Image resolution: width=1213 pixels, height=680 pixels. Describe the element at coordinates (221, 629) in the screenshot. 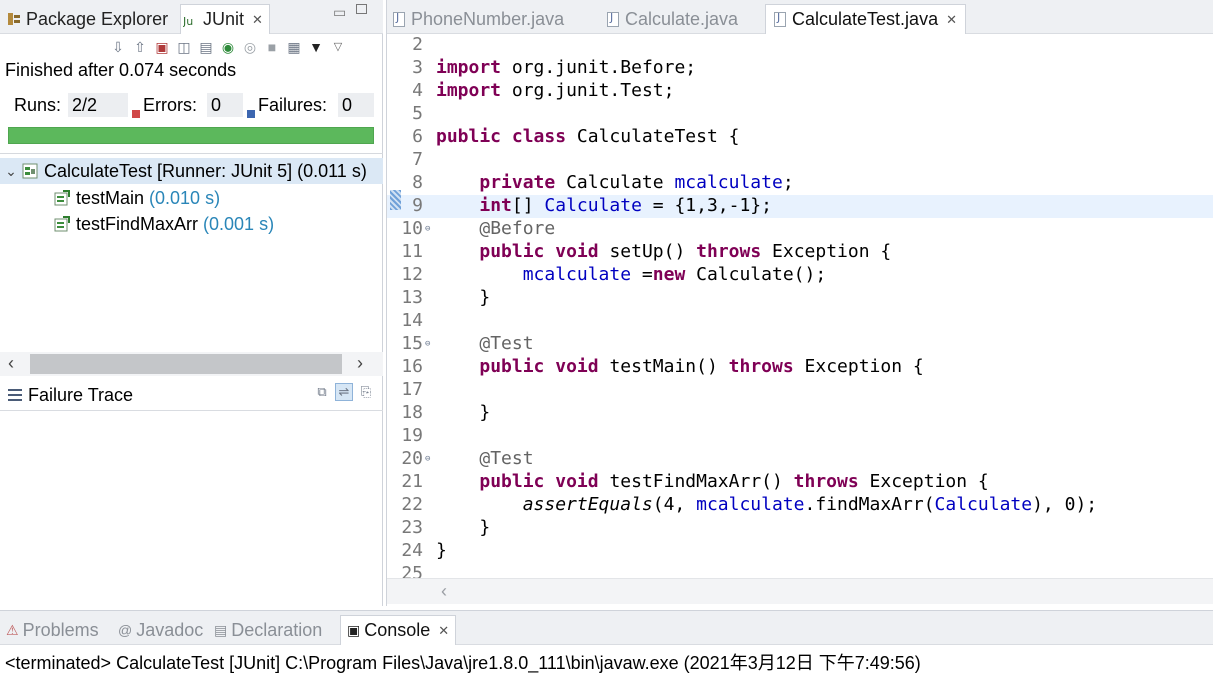

I see `declaration-icon: ▤` at that location.